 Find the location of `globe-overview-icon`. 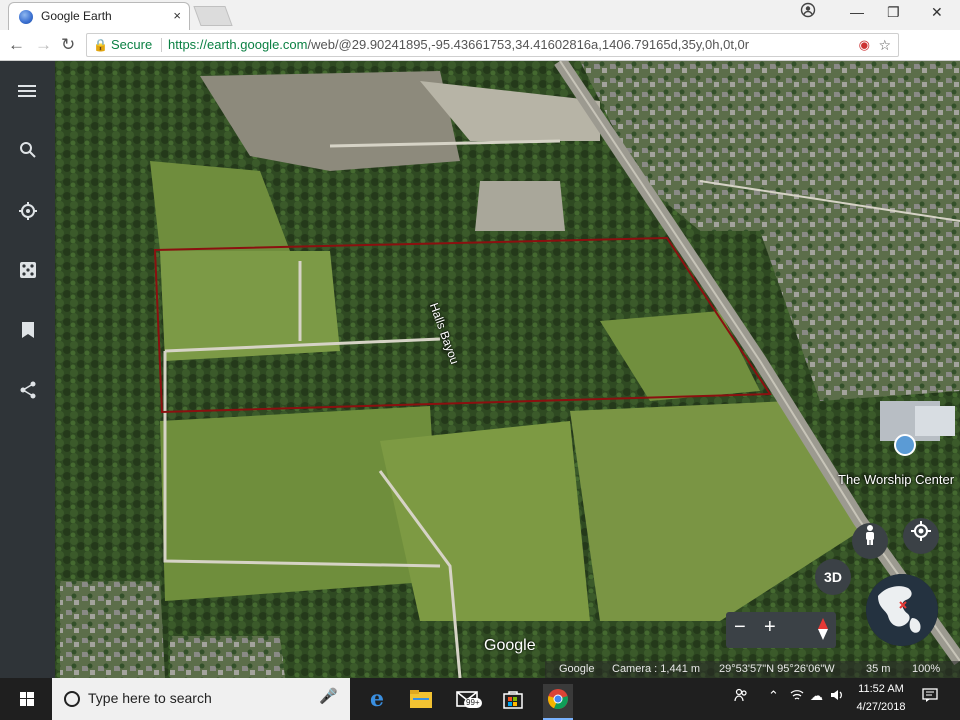

globe-overview-icon is located at coordinates (902, 610).